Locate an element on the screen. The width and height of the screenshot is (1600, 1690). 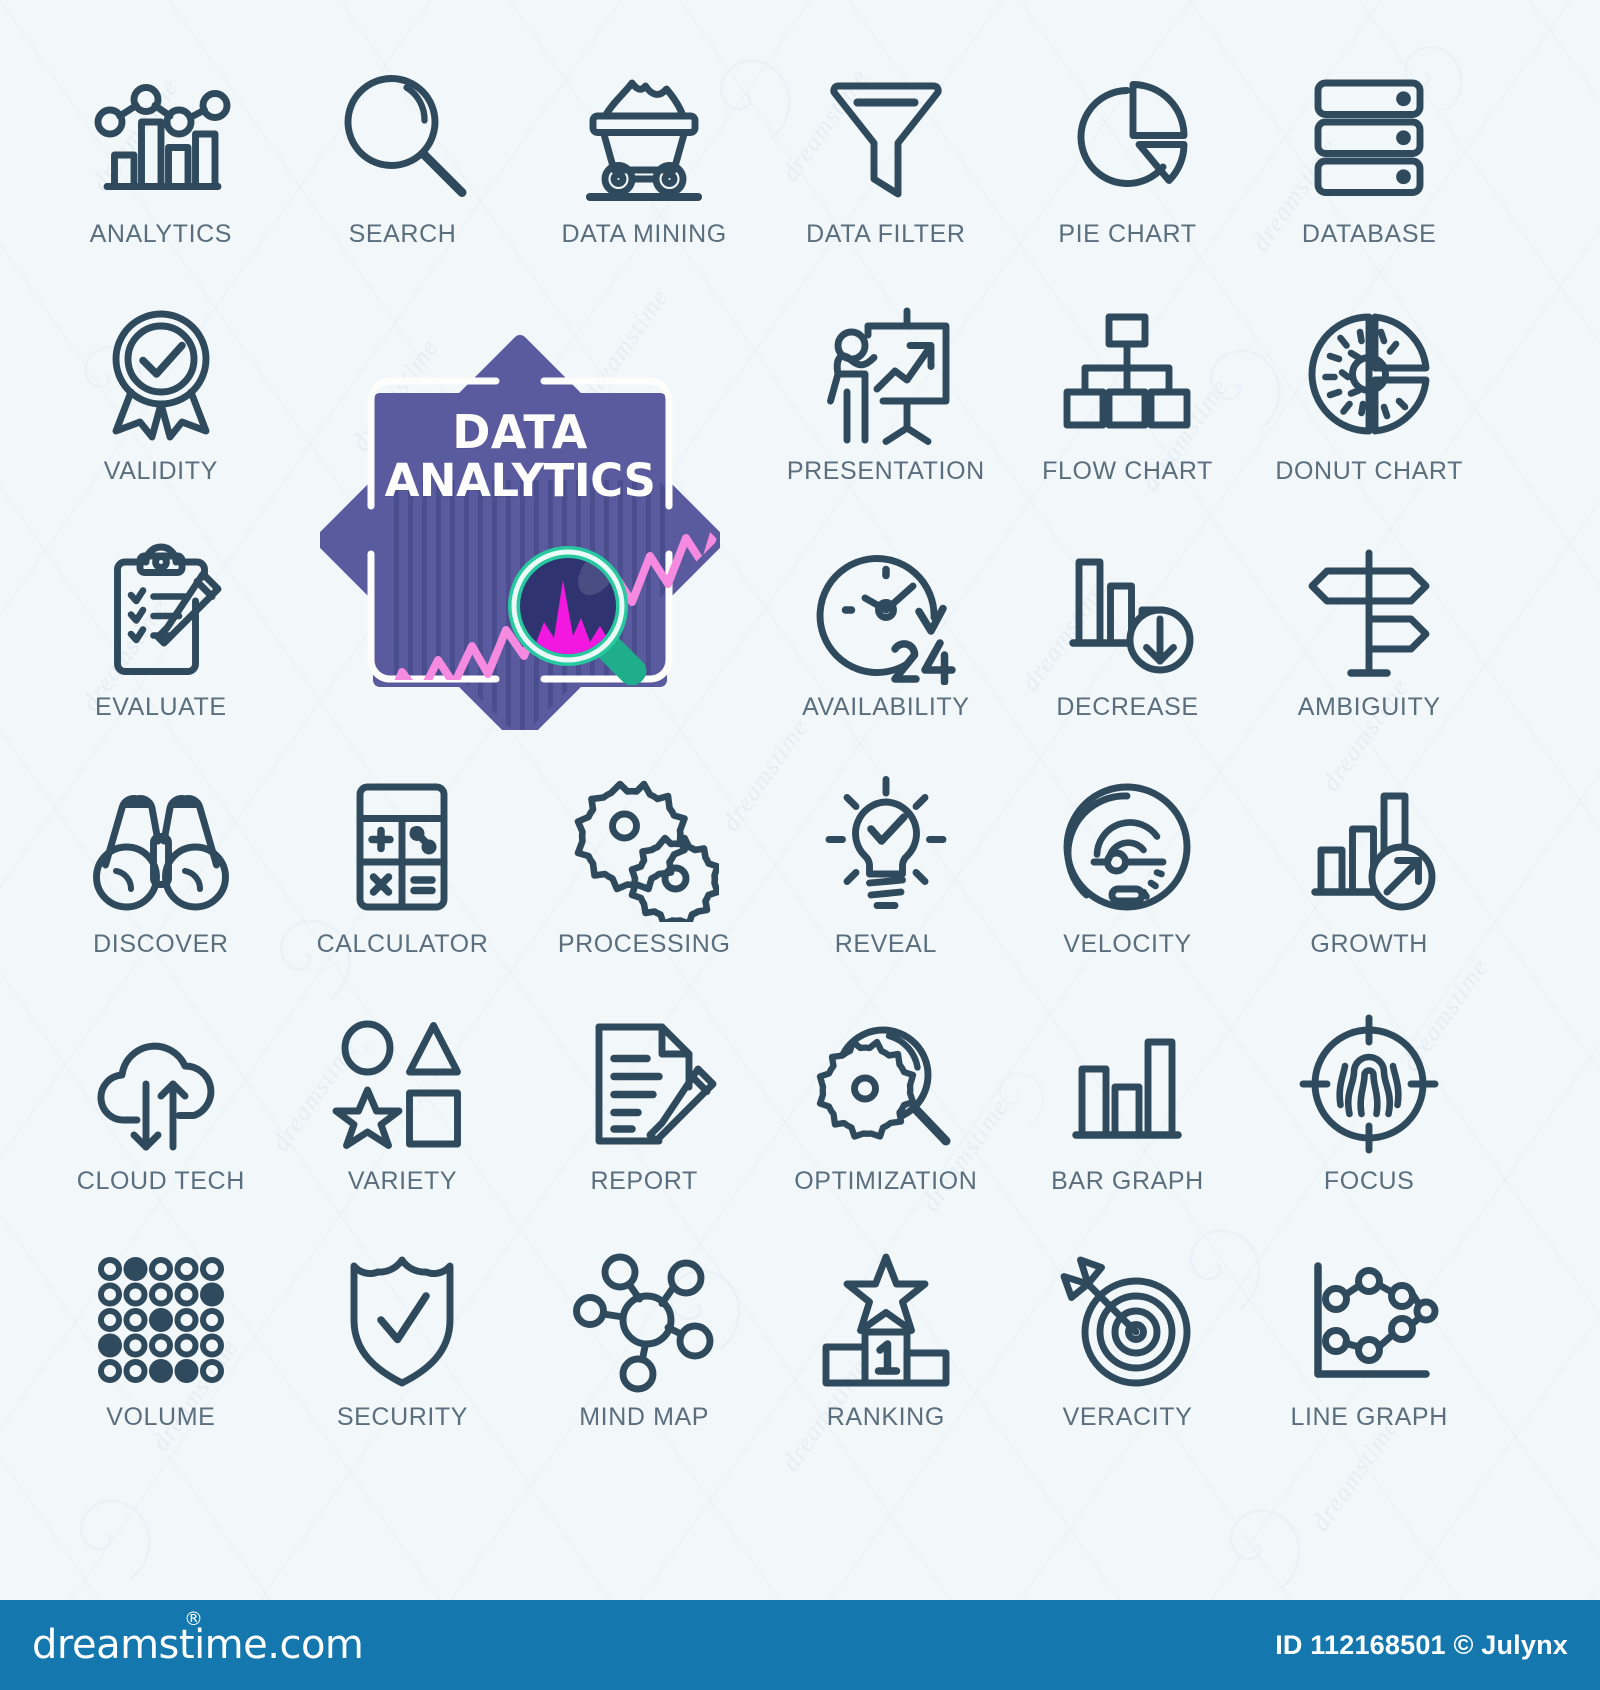
lightbulb-check-icon is located at coordinates (886, 847).